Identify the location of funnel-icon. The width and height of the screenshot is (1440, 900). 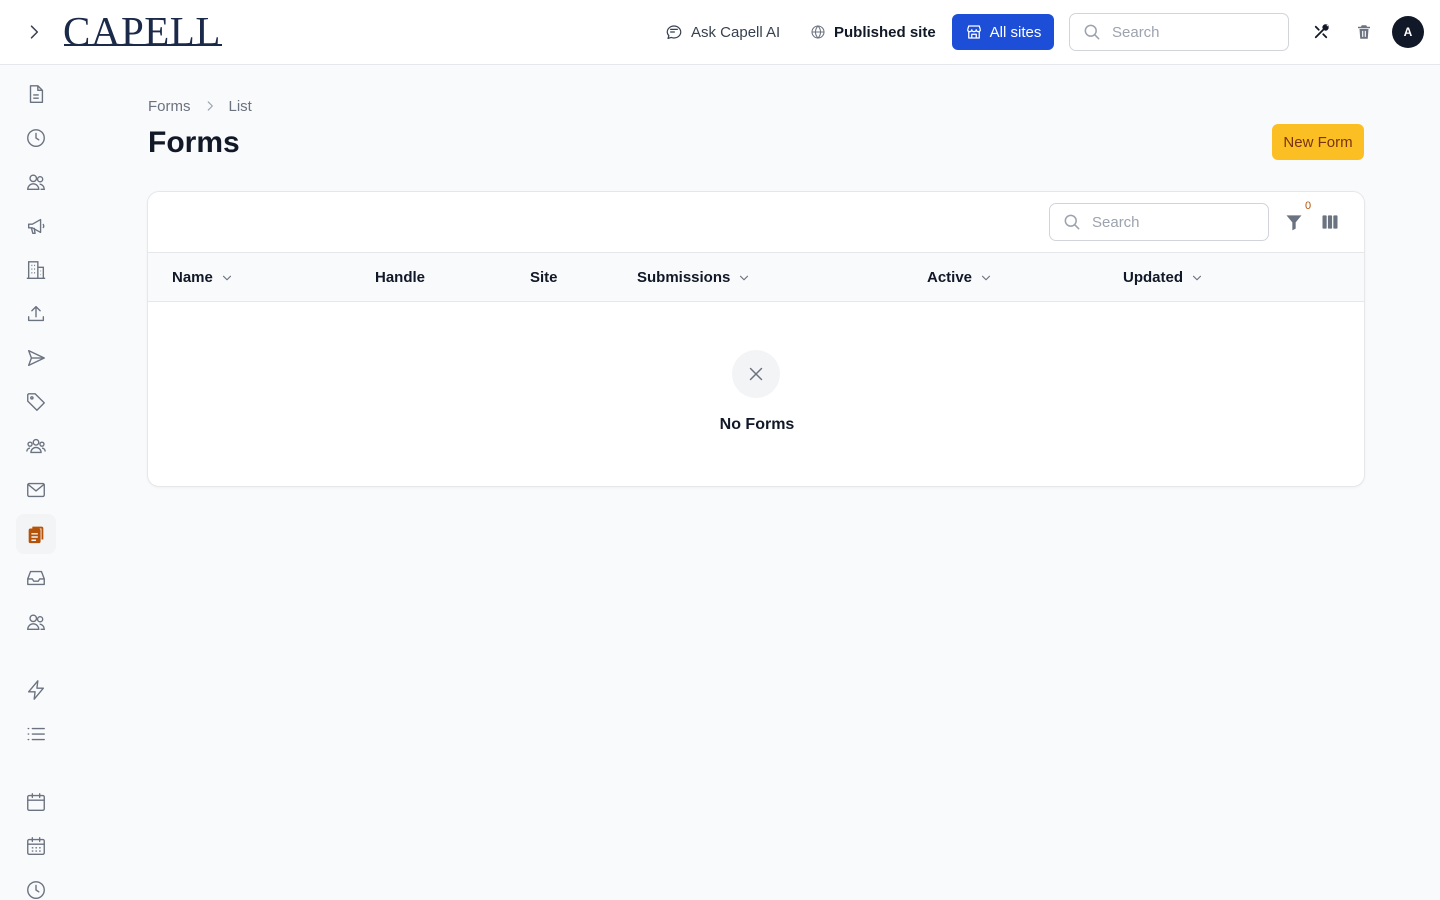
(1294, 223).